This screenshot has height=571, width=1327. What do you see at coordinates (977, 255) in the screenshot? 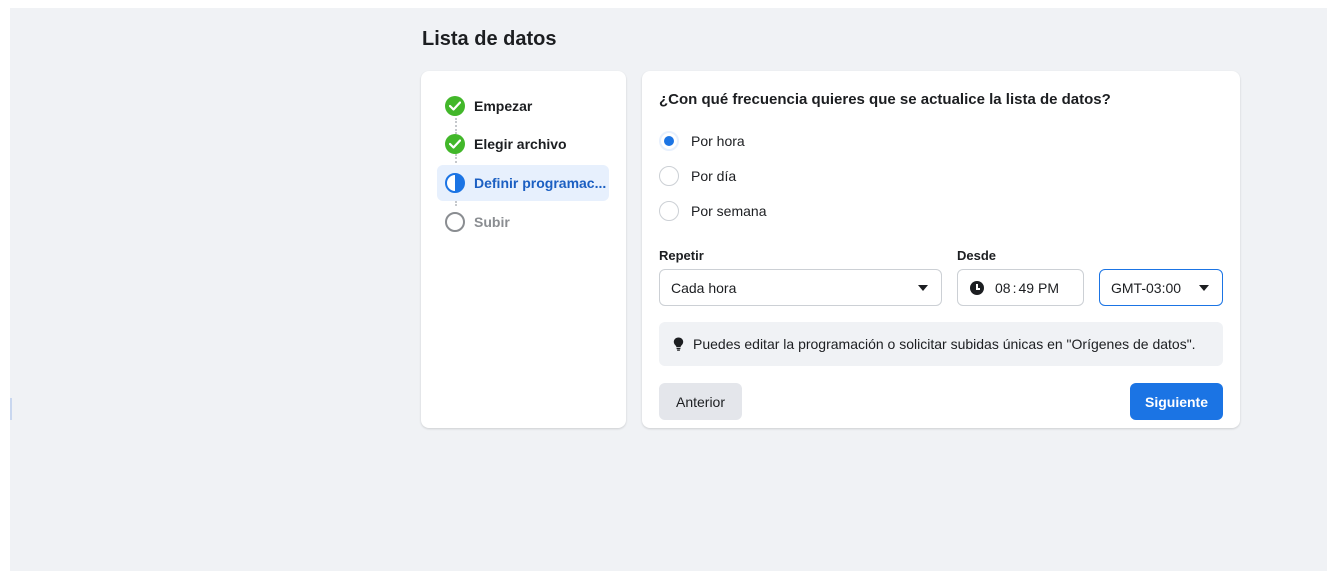
I see `from-label: Desde` at bounding box center [977, 255].